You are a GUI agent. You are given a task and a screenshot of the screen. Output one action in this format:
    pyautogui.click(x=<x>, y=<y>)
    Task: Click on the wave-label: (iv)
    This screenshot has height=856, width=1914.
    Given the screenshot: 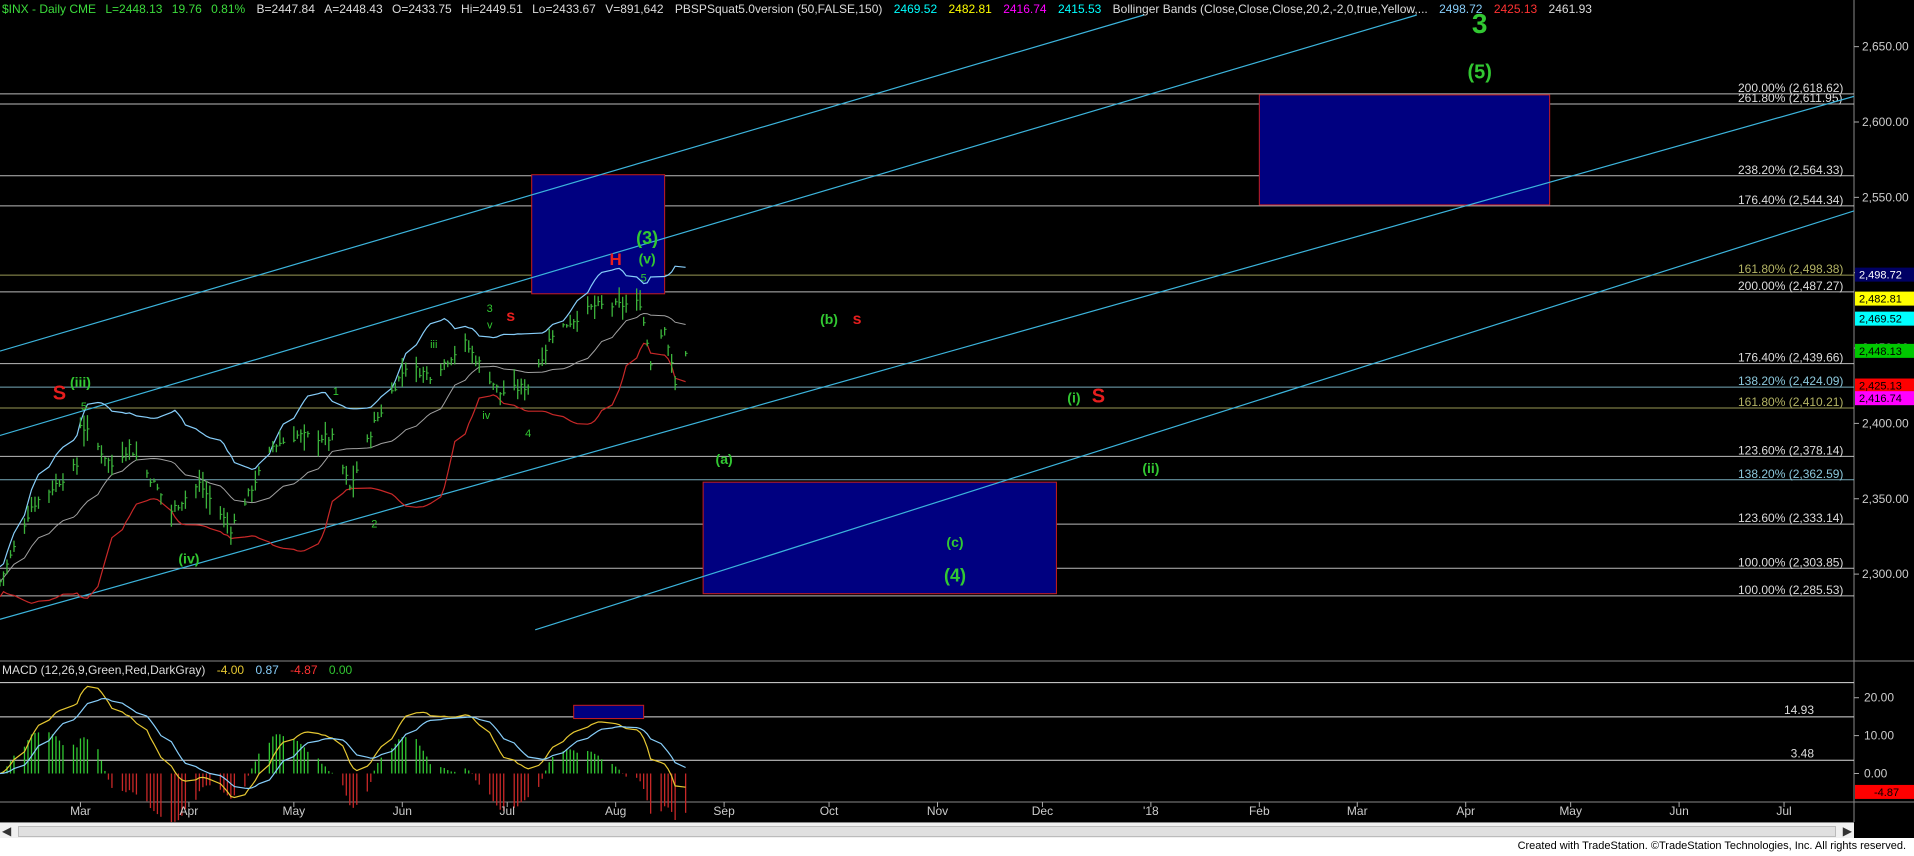 What is the action you would take?
    pyautogui.click(x=188, y=559)
    